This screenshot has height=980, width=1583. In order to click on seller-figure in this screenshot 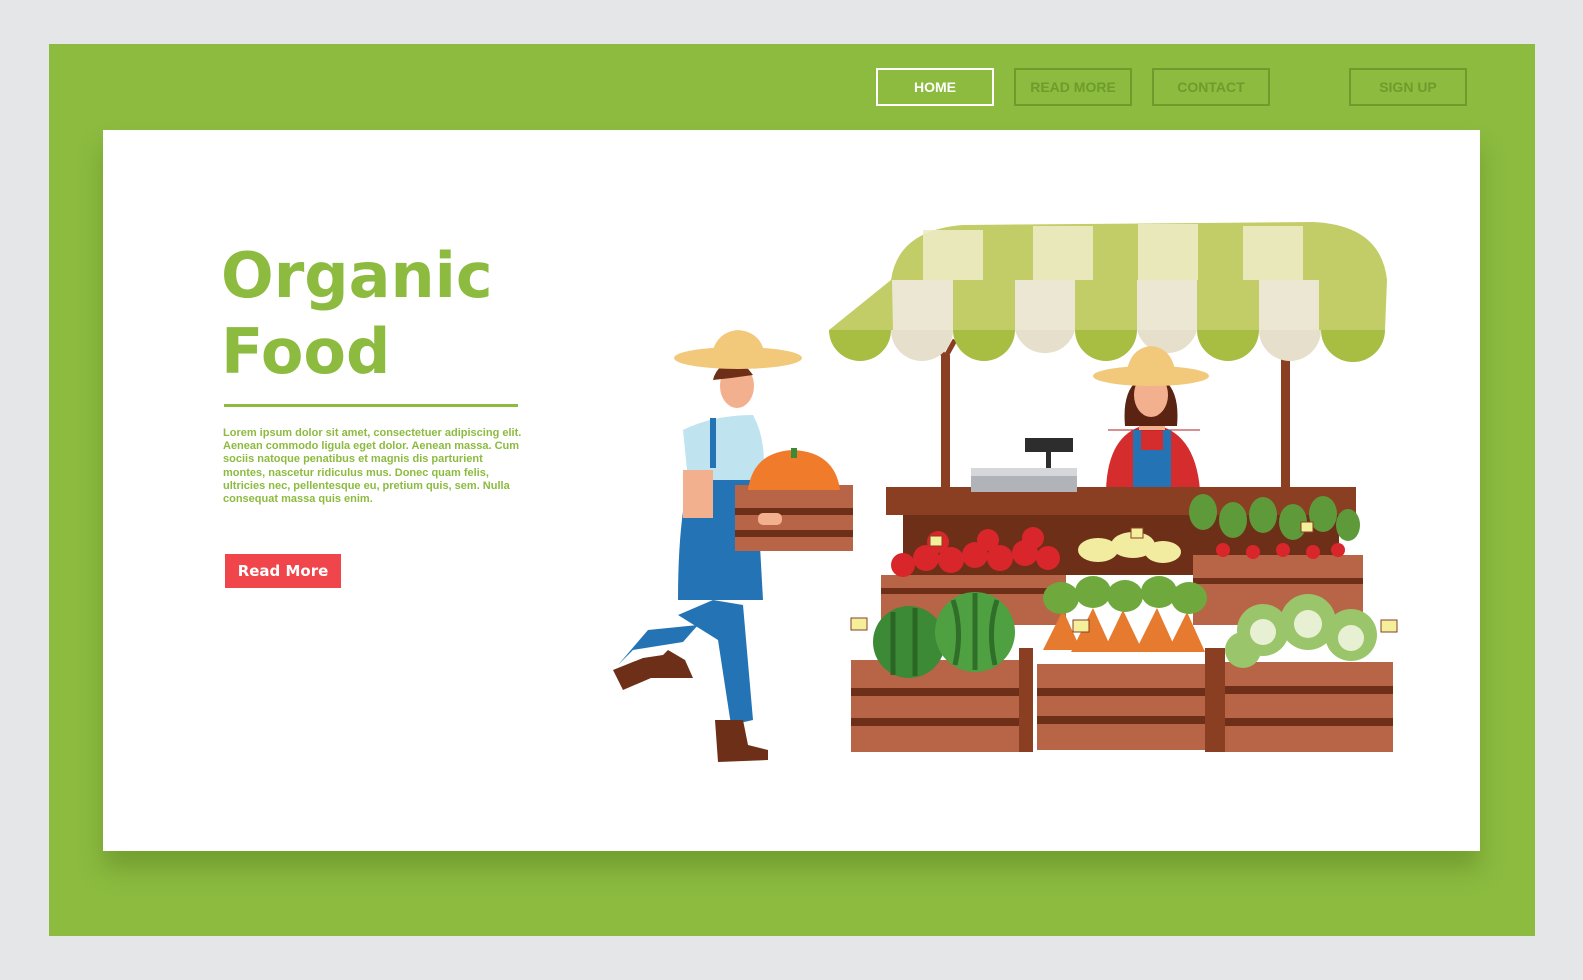, I will do `click(1151, 418)`.